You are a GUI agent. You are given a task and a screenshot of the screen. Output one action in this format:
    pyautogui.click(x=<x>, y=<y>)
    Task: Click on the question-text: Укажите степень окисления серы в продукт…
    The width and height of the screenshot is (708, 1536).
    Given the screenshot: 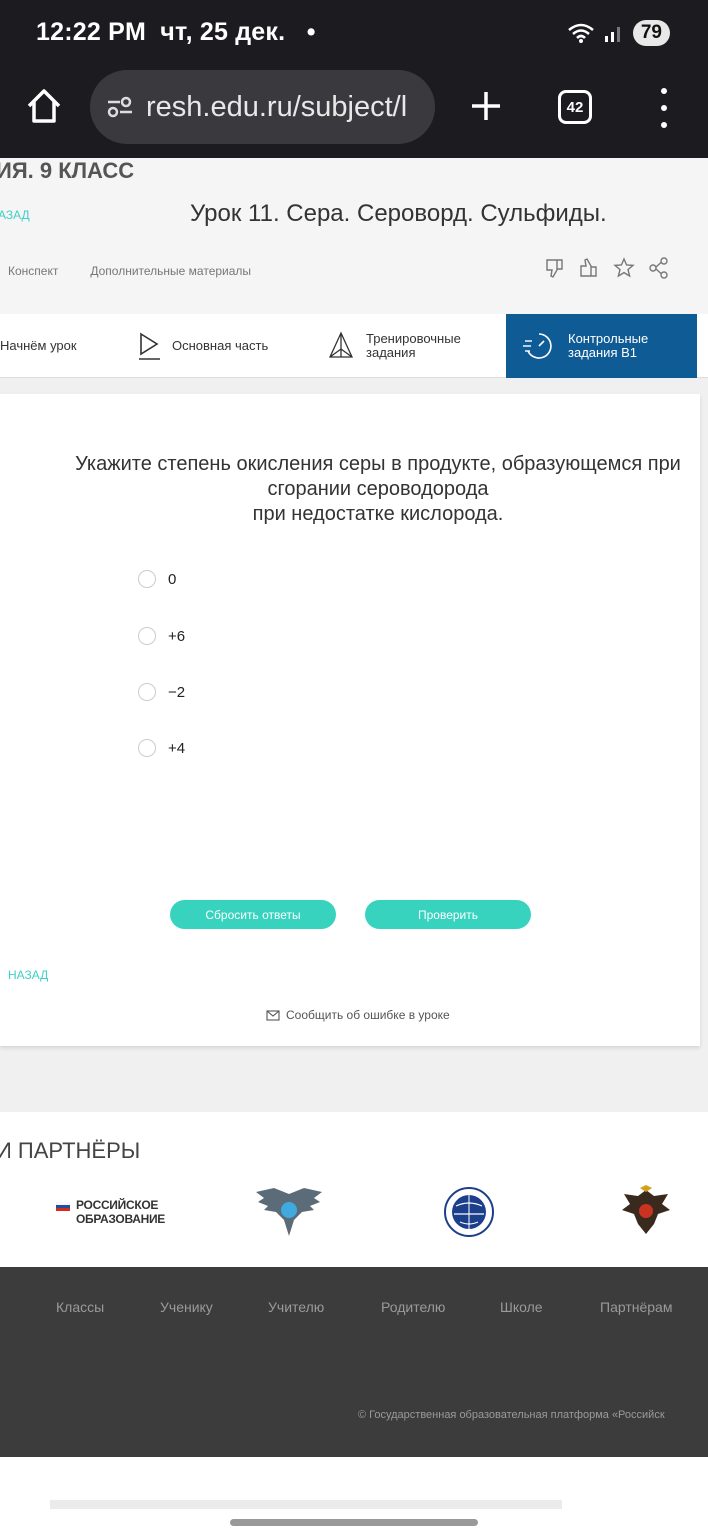 What is the action you would take?
    pyautogui.click(x=378, y=489)
    